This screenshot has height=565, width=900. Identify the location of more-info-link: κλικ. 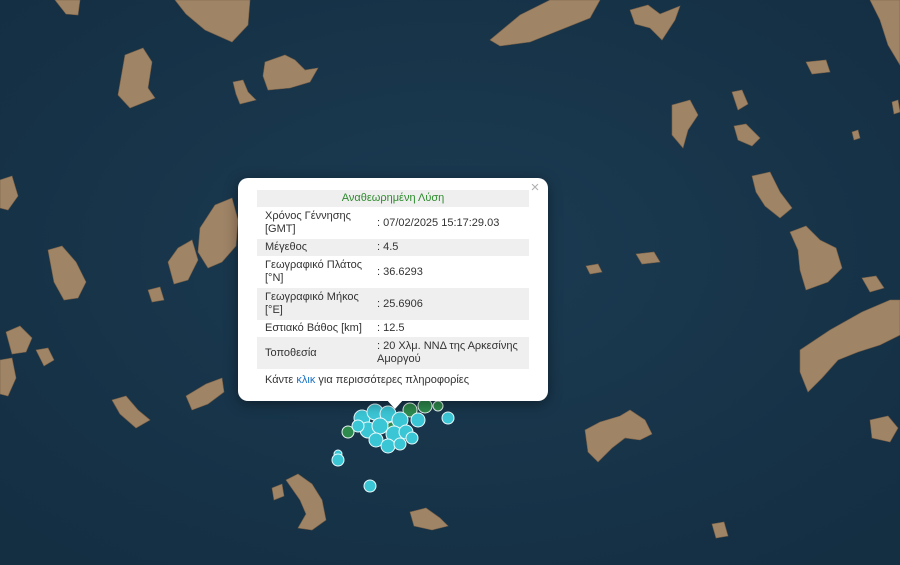
(305, 380).